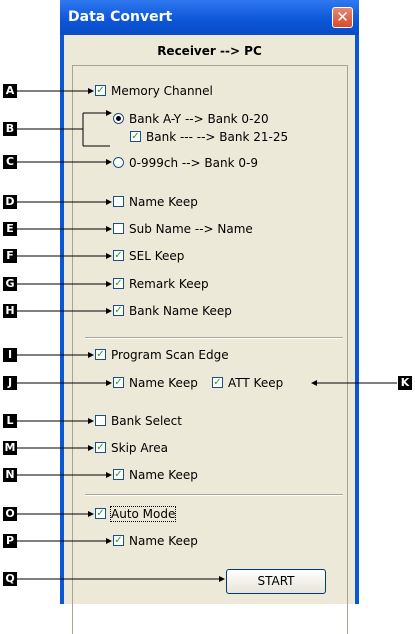  I want to click on callout-b: B, so click(10, 129).